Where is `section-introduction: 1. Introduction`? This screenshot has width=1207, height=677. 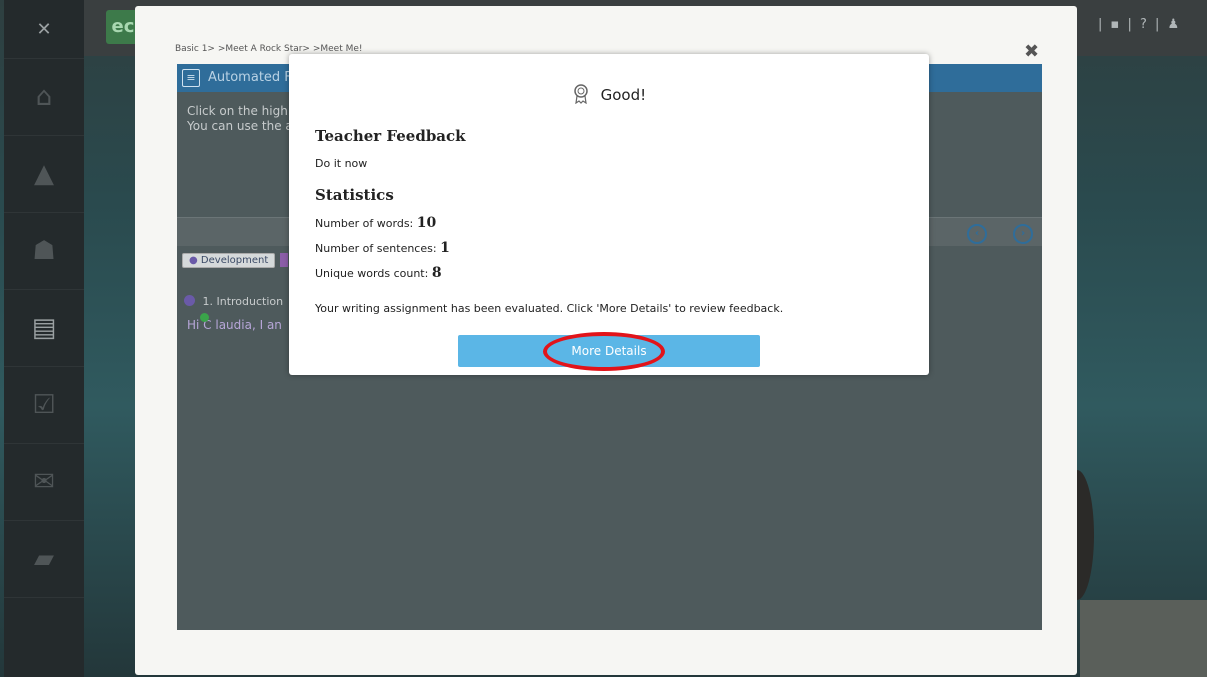
section-introduction: 1. Introduction is located at coordinates (233, 301).